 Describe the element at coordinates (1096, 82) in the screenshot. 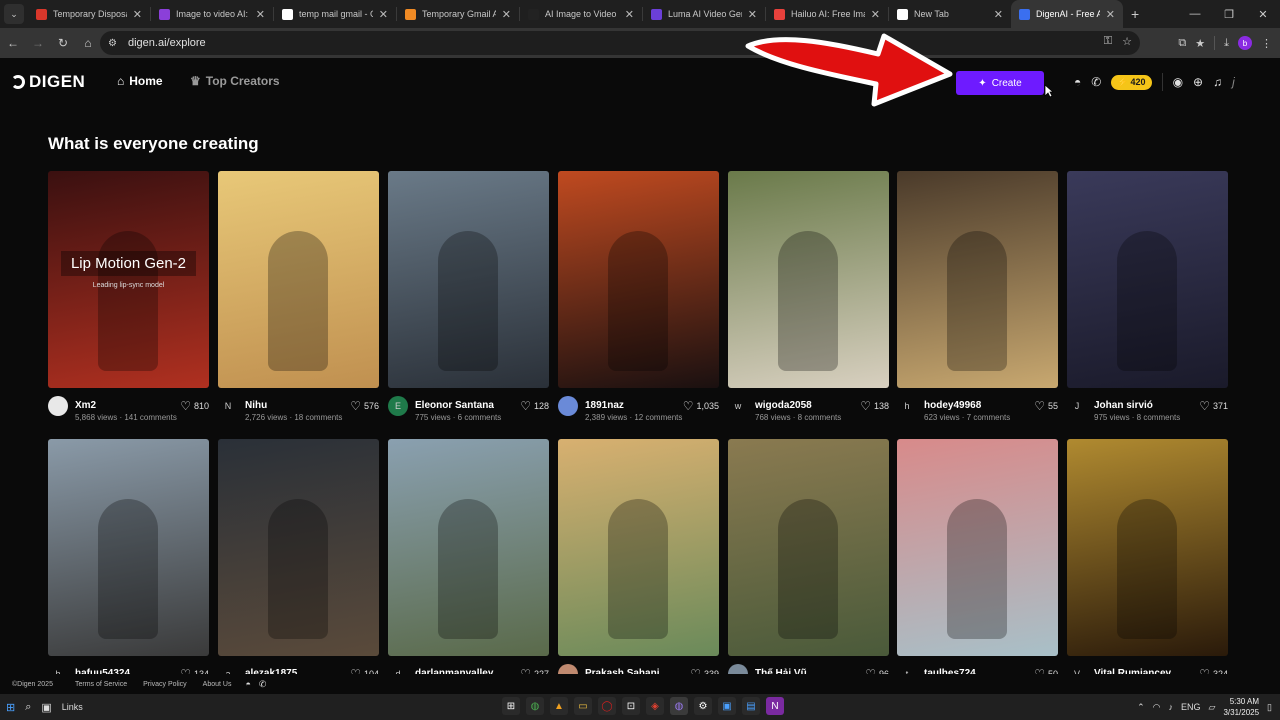

I see `whatsapp-icon: ✆` at that location.